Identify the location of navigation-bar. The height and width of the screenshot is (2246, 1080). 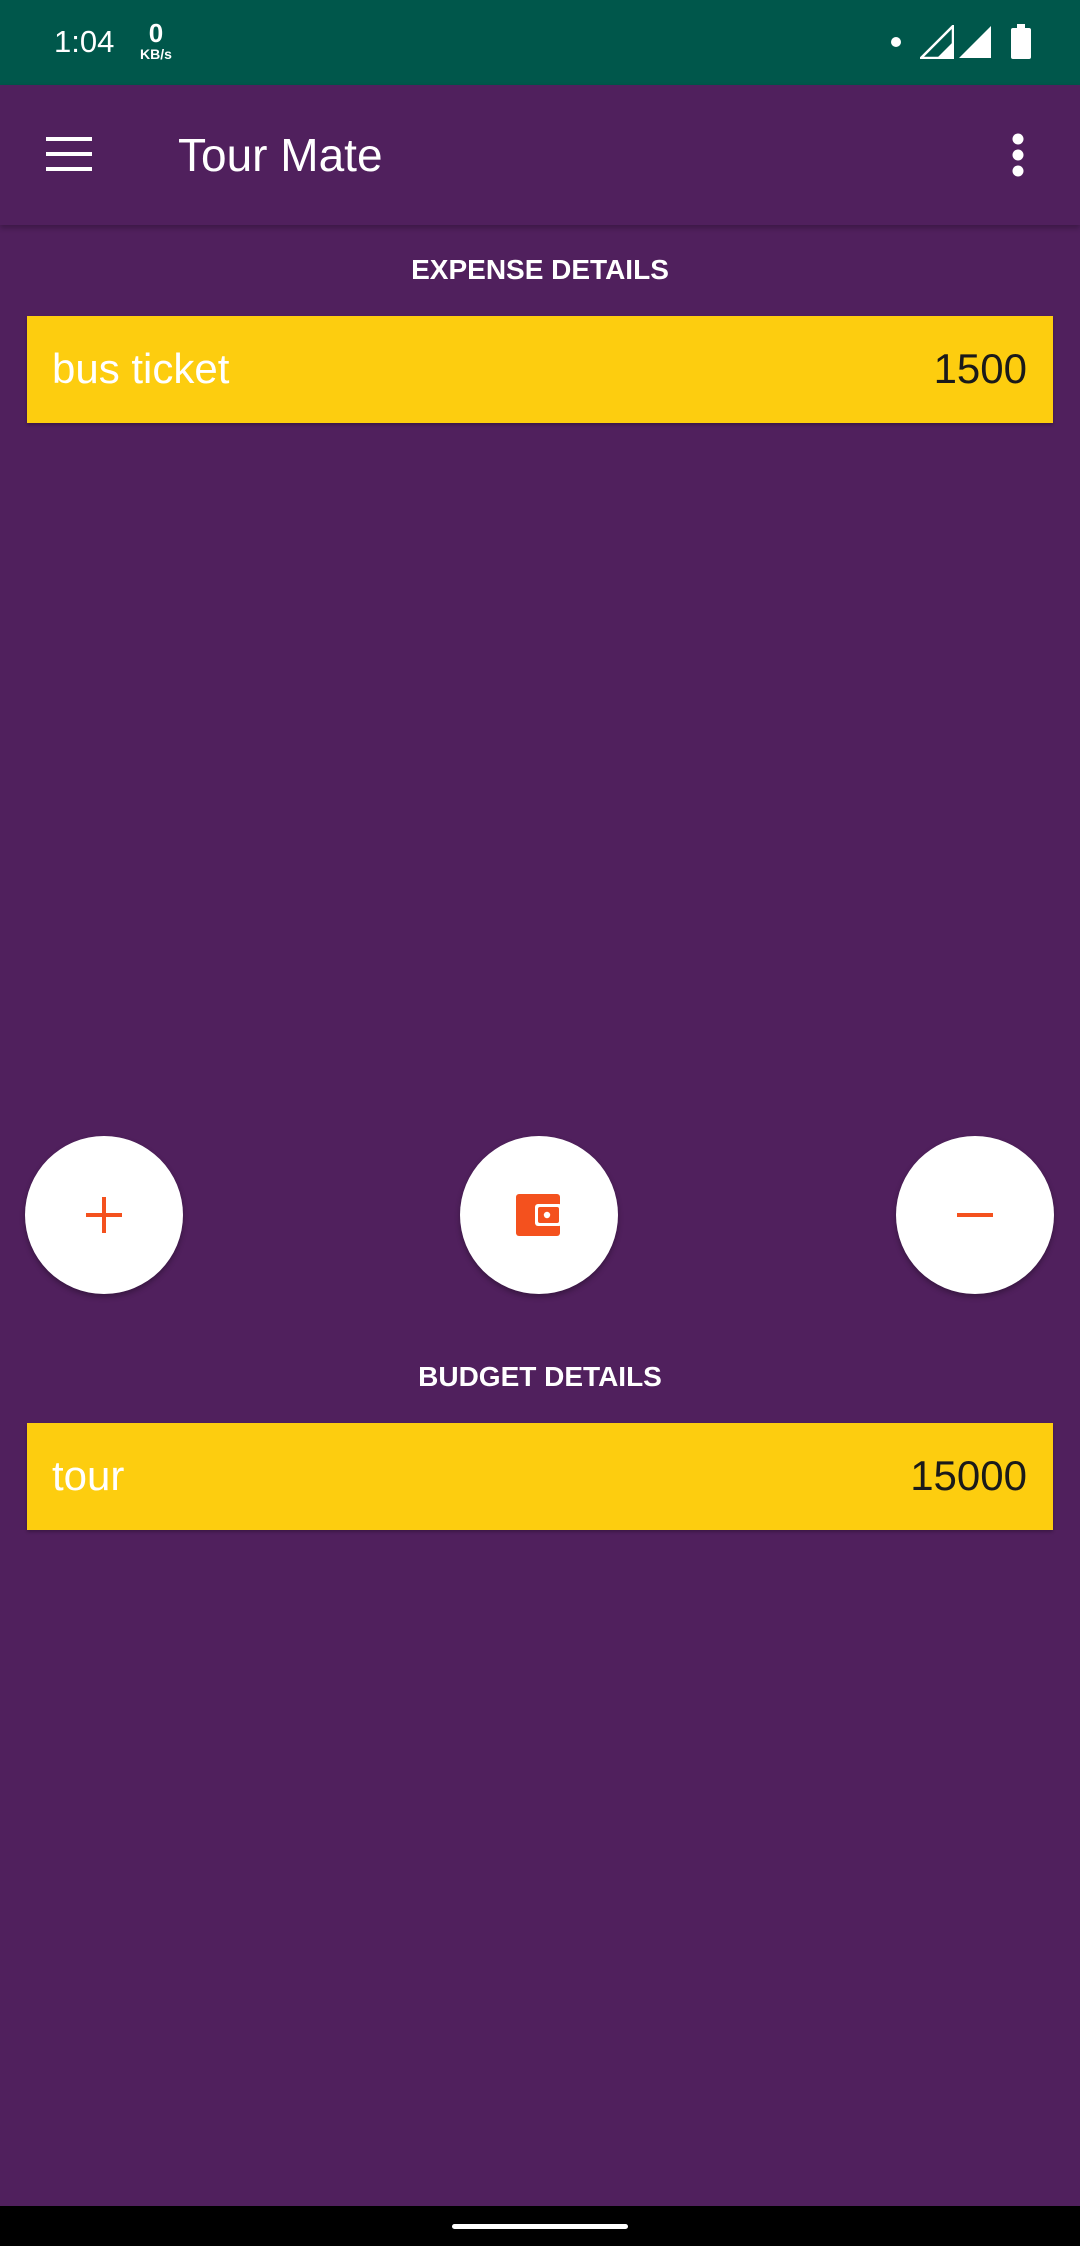
(540, 2226).